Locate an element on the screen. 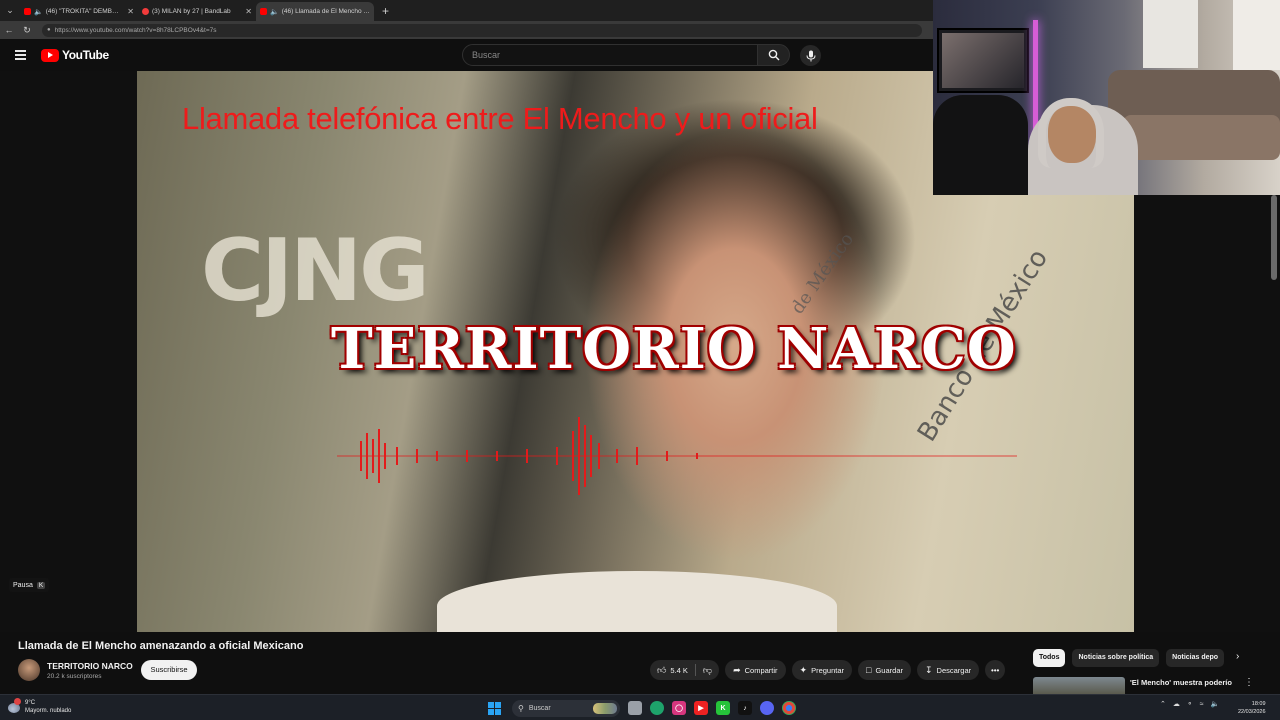 The width and height of the screenshot is (1280, 720). weather-widget: 9°C Mayorm. nublado is located at coordinates (40, 706).